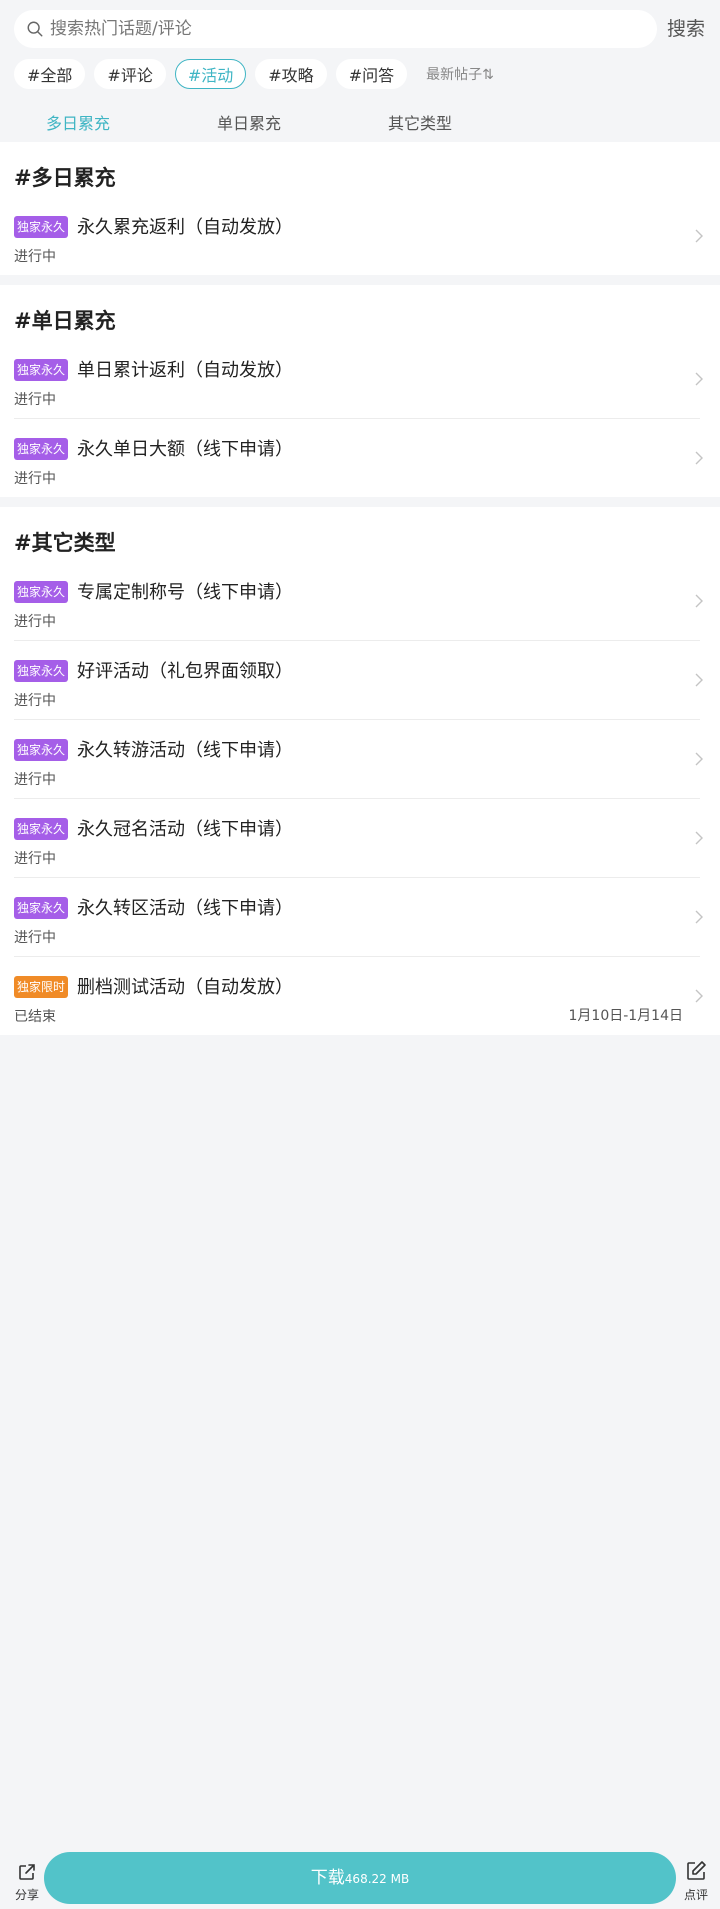 Image resolution: width=720 pixels, height=1909 pixels. Describe the element at coordinates (185, 908) in the screenshot. I see `item-title: 永久转区活动（线下申请）` at that location.